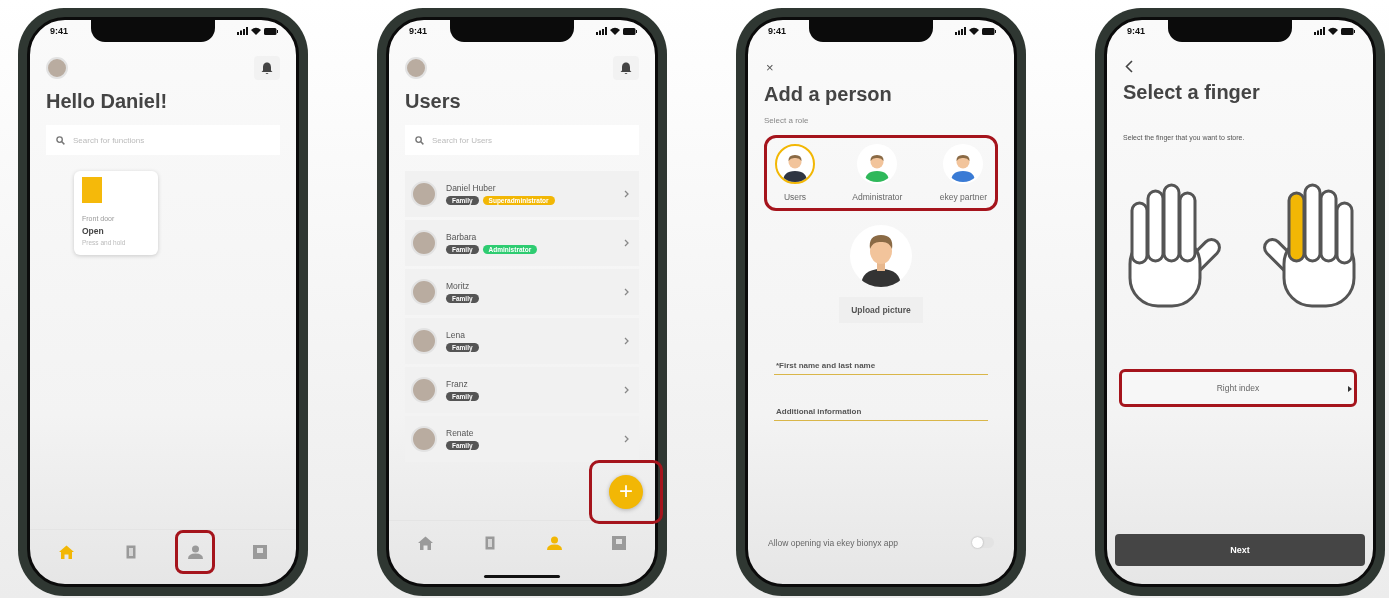 The width and height of the screenshot is (1389, 598). Describe the element at coordinates (881, 412) in the screenshot. I see `text-field: Additional information` at that location.